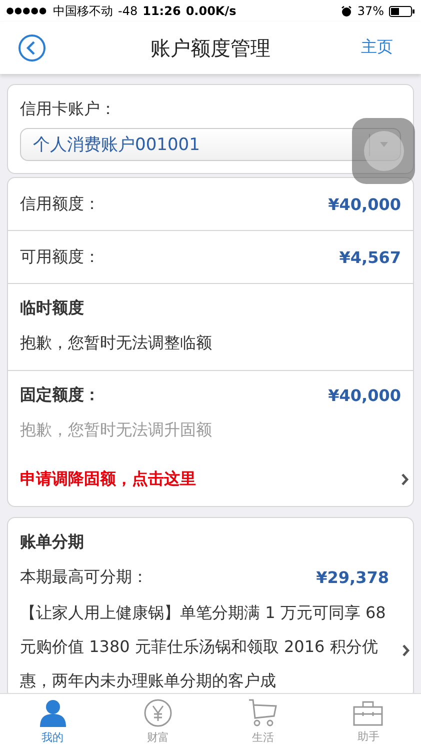 The width and height of the screenshot is (421, 750). Describe the element at coordinates (27, 11) in the screenshot. I see `signal-icon` at that location.